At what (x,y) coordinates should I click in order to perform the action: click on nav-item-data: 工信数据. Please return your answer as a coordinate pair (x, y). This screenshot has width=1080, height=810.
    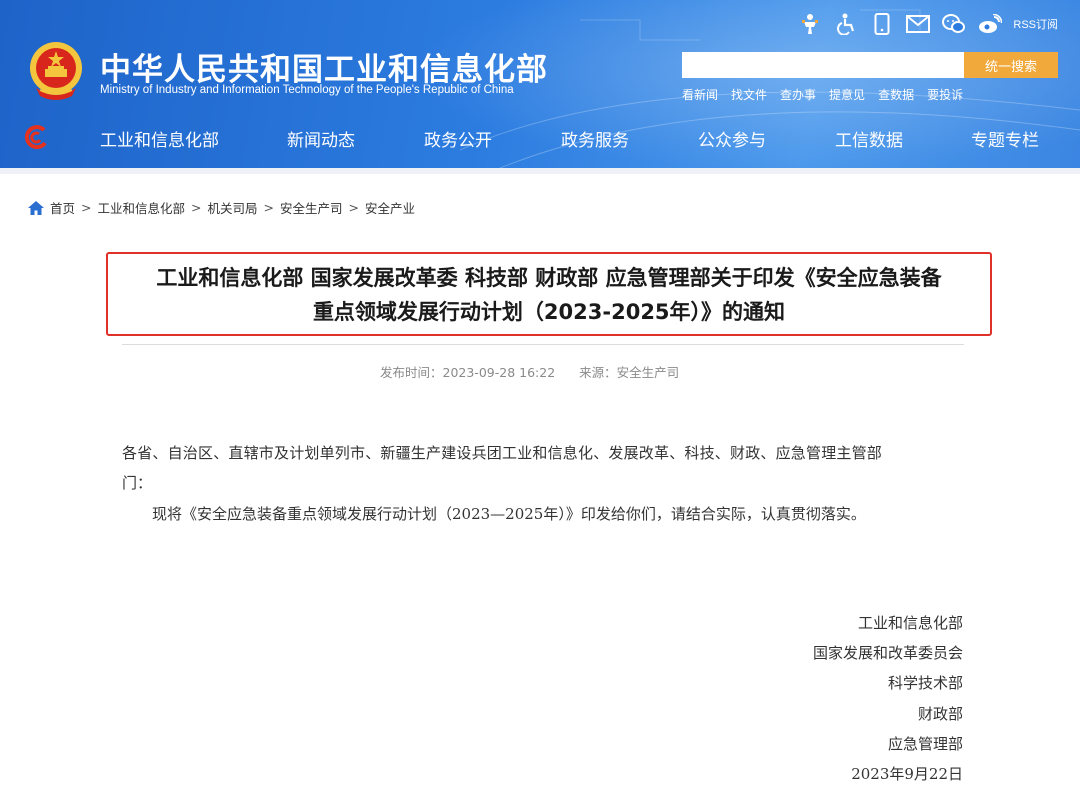
    Looking at the image, I should click on (869, 138).